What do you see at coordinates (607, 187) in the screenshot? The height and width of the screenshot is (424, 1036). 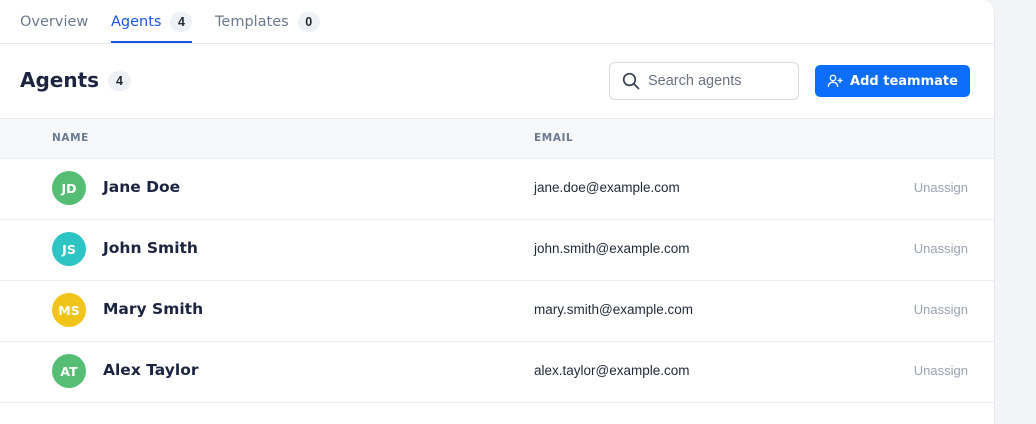 I see `agent-email: jane.doe@example.com` at bounding box center [607, 187].